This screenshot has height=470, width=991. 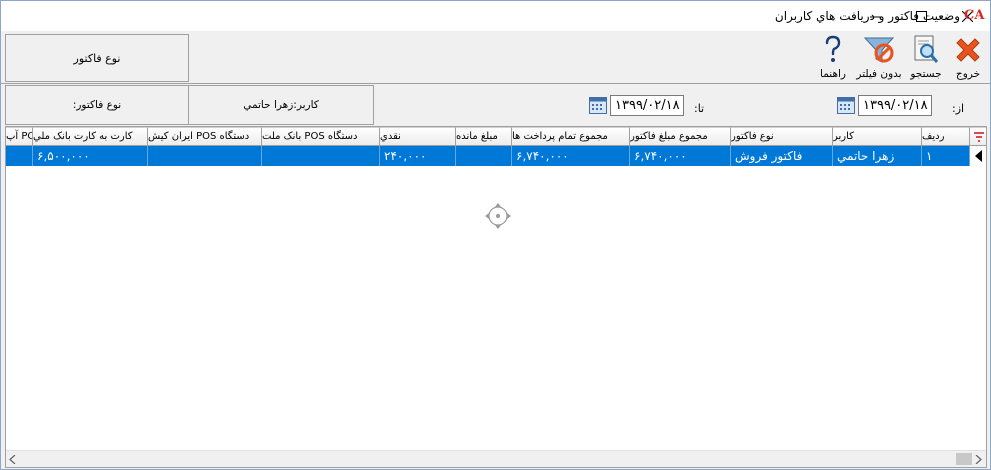 What do you see at coordinates (19, 136) in the screenshot?
I see `column-header-pos-ap: POS آپ` at bounding box center [19, 136].